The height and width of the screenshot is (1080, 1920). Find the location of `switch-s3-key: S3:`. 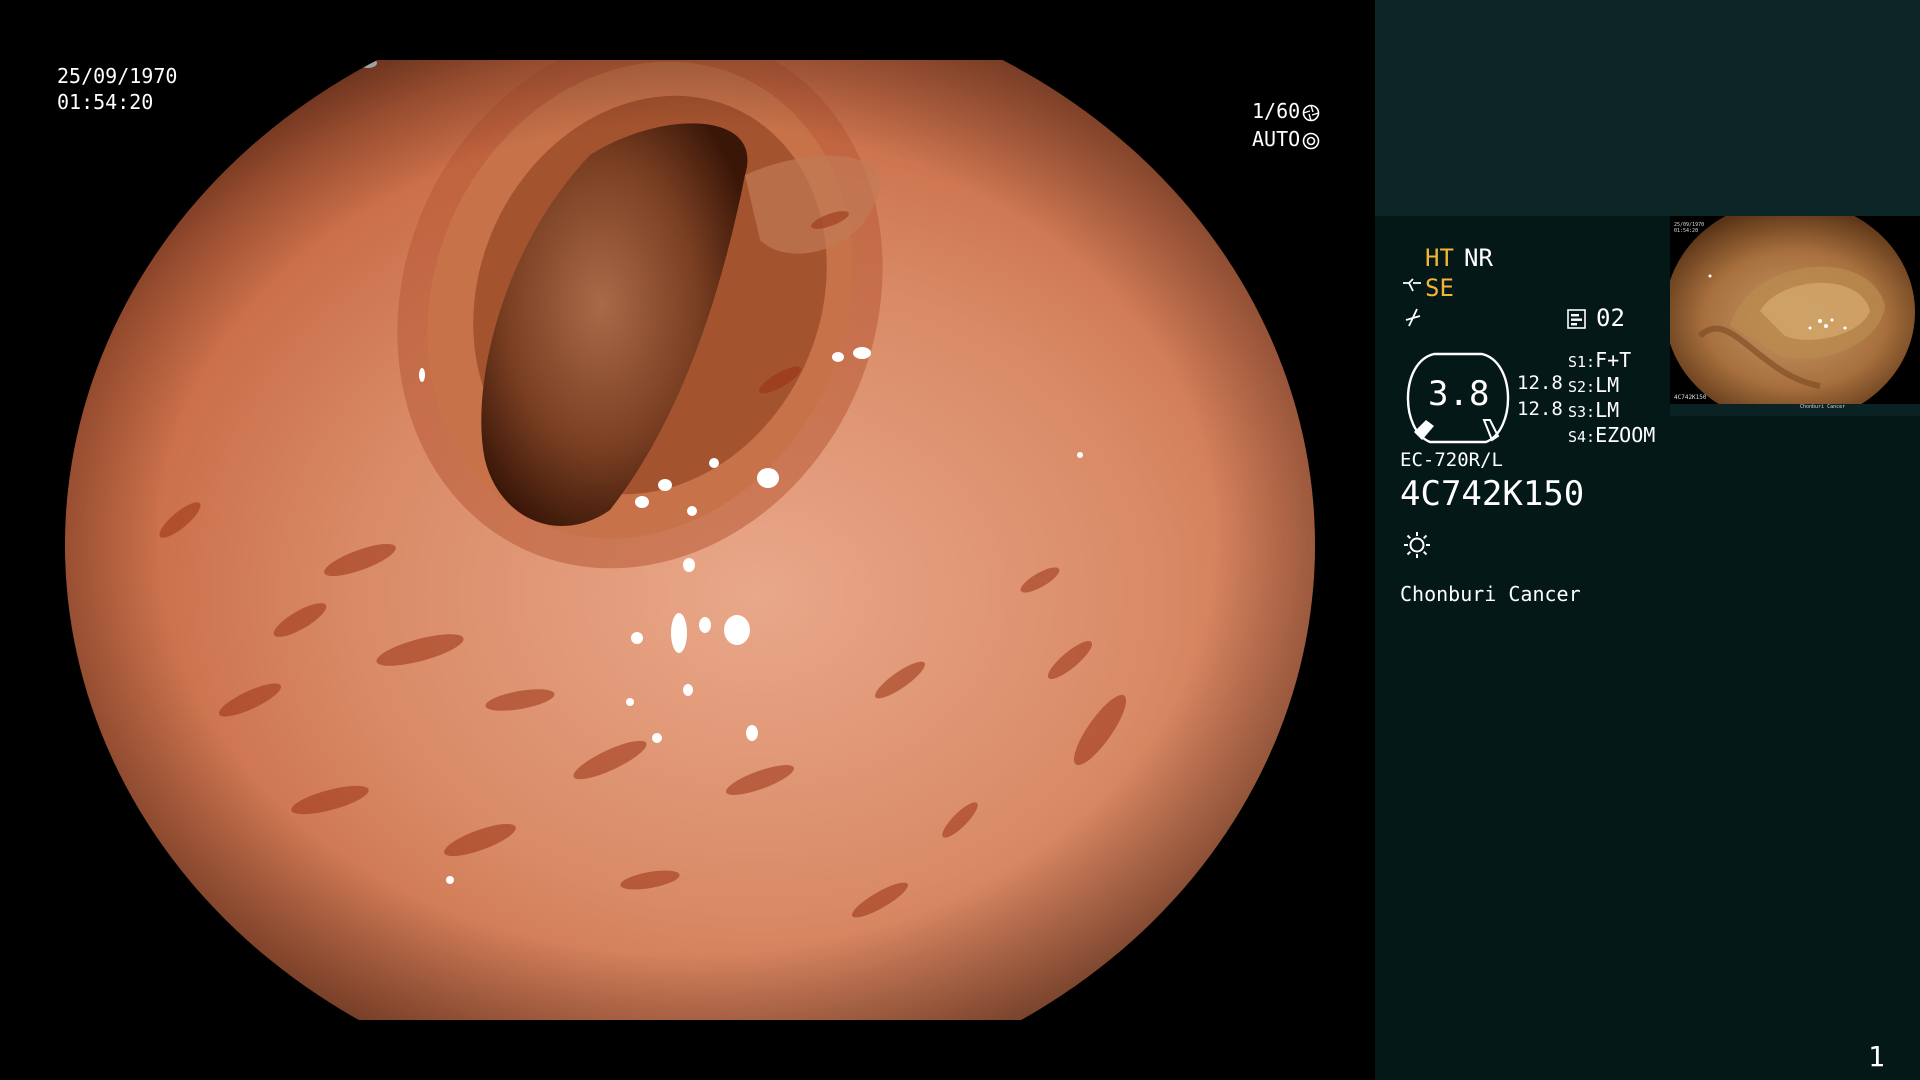

switch-s3-key: S3: is located at coordinates (1582, 412).